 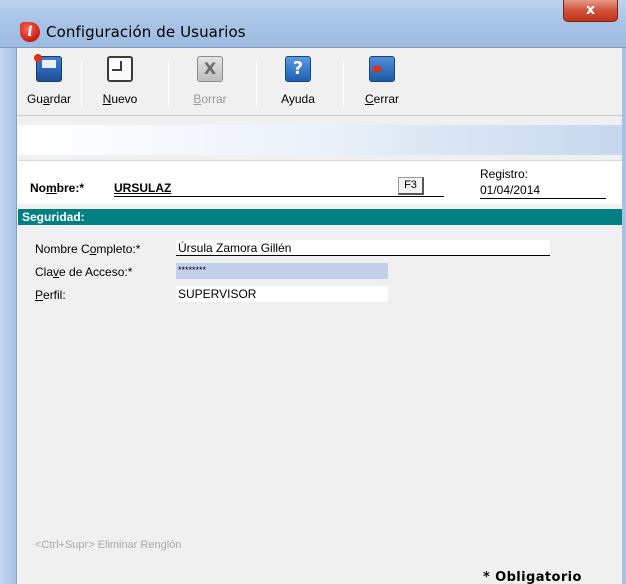 What do you see at coordinates (48, 68) in the screenshot?
I see `save-icon` at bounding box center [48, 68].